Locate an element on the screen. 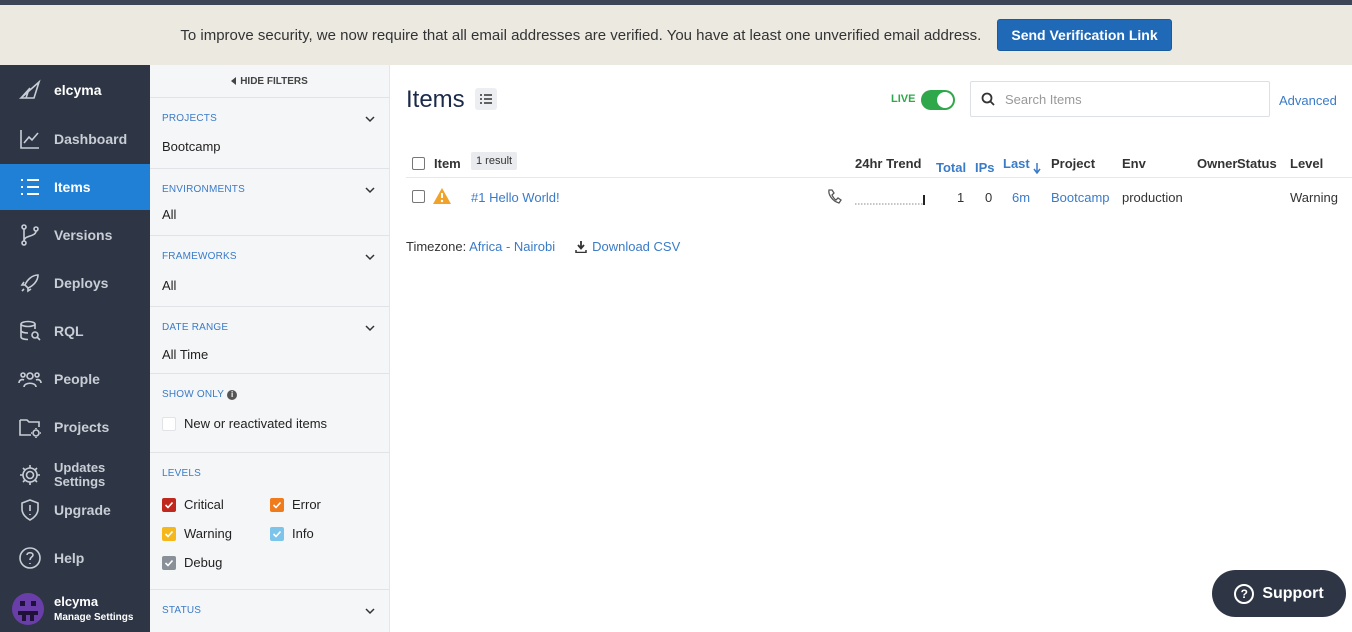 This screenshot has height=632, width=1352. row-total: 1 is located at coordinates (961, 197).